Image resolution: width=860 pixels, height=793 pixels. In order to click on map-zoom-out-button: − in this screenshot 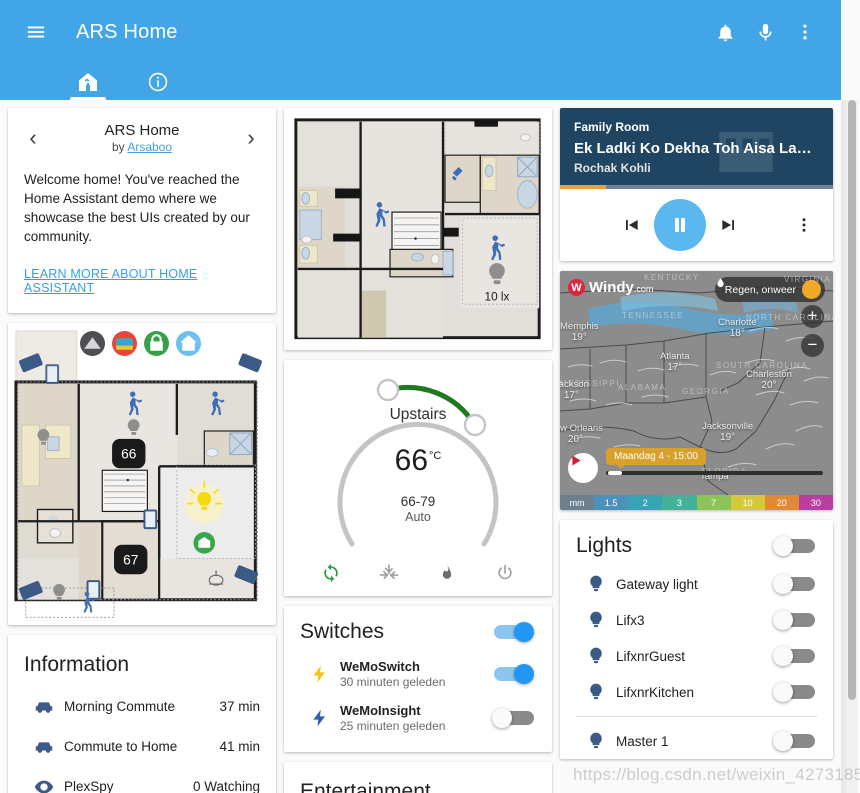, I will do `click(812, 345)`.